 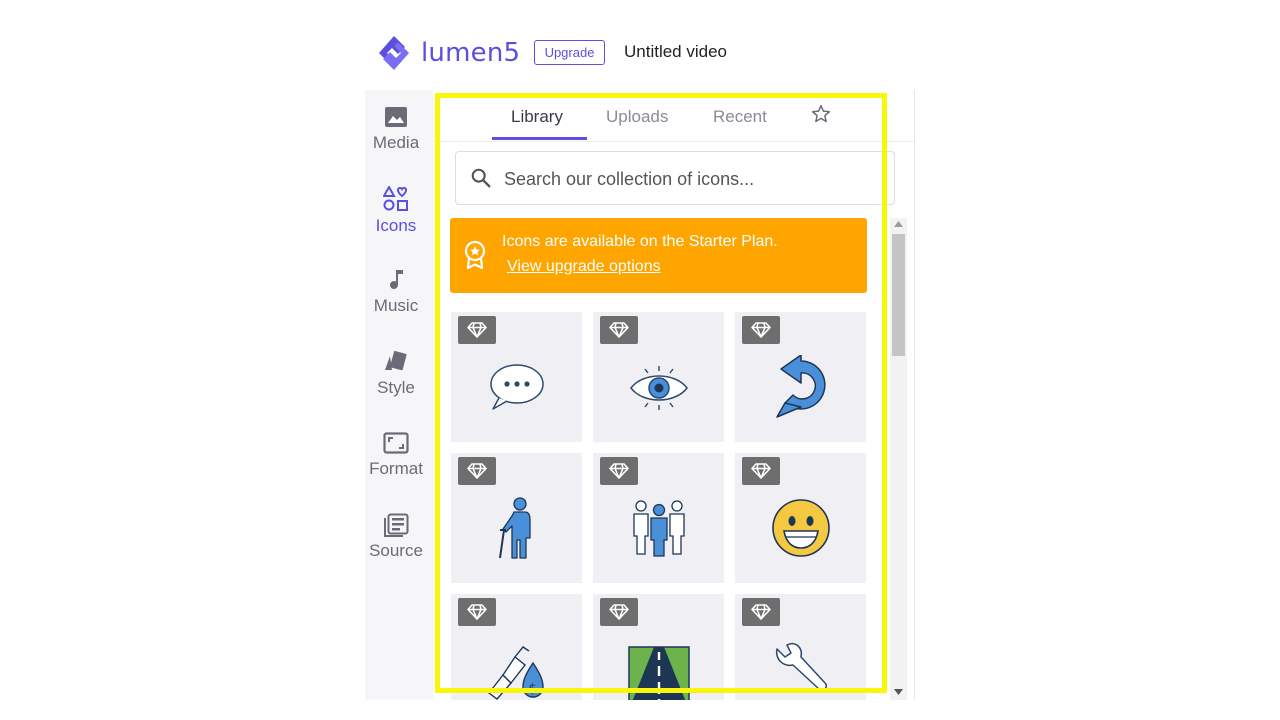 I want to click on icon-tile-wrench, so click(x=800, y=647).